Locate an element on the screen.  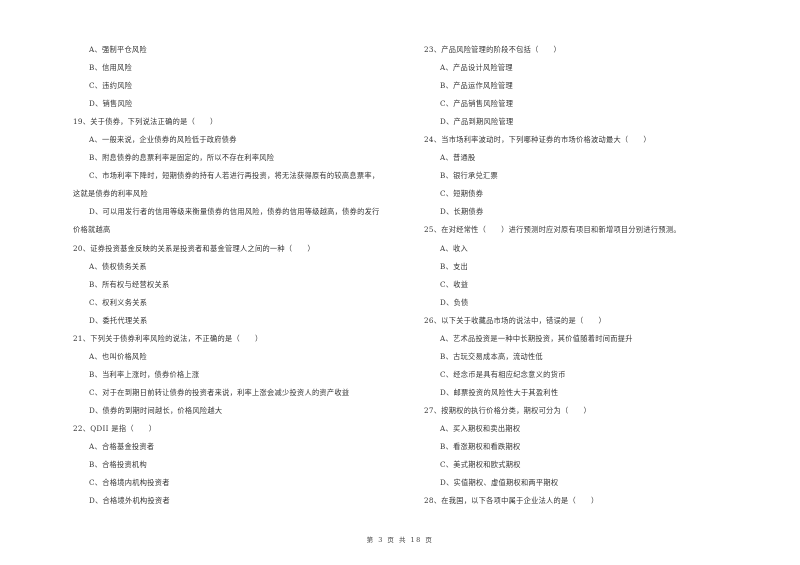
q28-stem: 28、在我国，以下各项中属于企业法人的是（ ） is located at coordinates (511, 501).